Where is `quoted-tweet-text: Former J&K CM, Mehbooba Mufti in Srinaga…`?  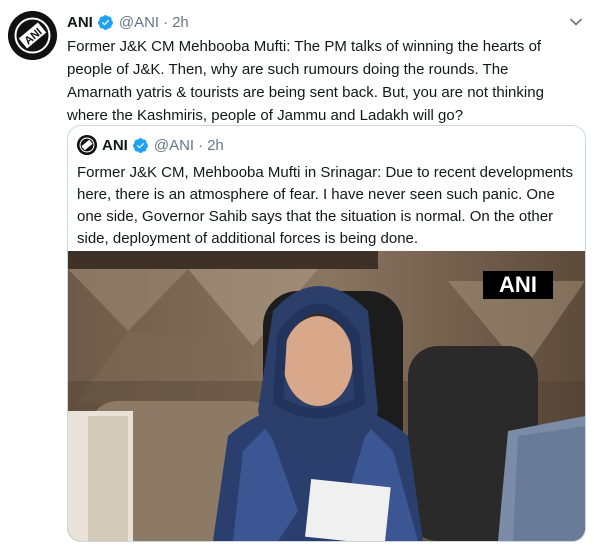
quoted-tweet-text: Former J&K CM, Mehbooba Mufti in Srinaga… is located at coordinates (325, 205).